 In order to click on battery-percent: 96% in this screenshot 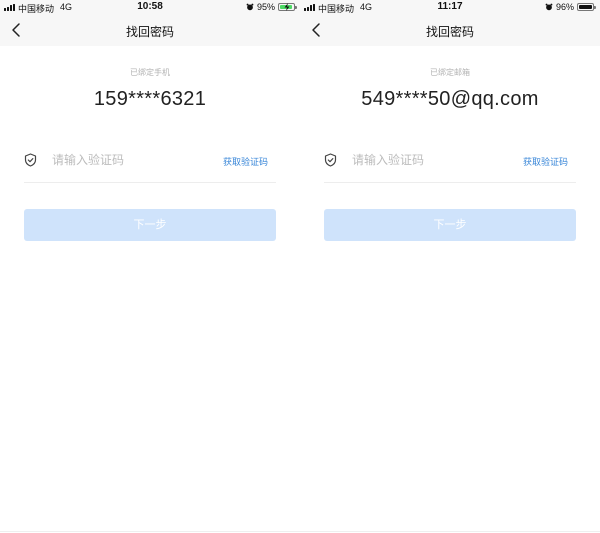, I will do `click(565, 7)`.